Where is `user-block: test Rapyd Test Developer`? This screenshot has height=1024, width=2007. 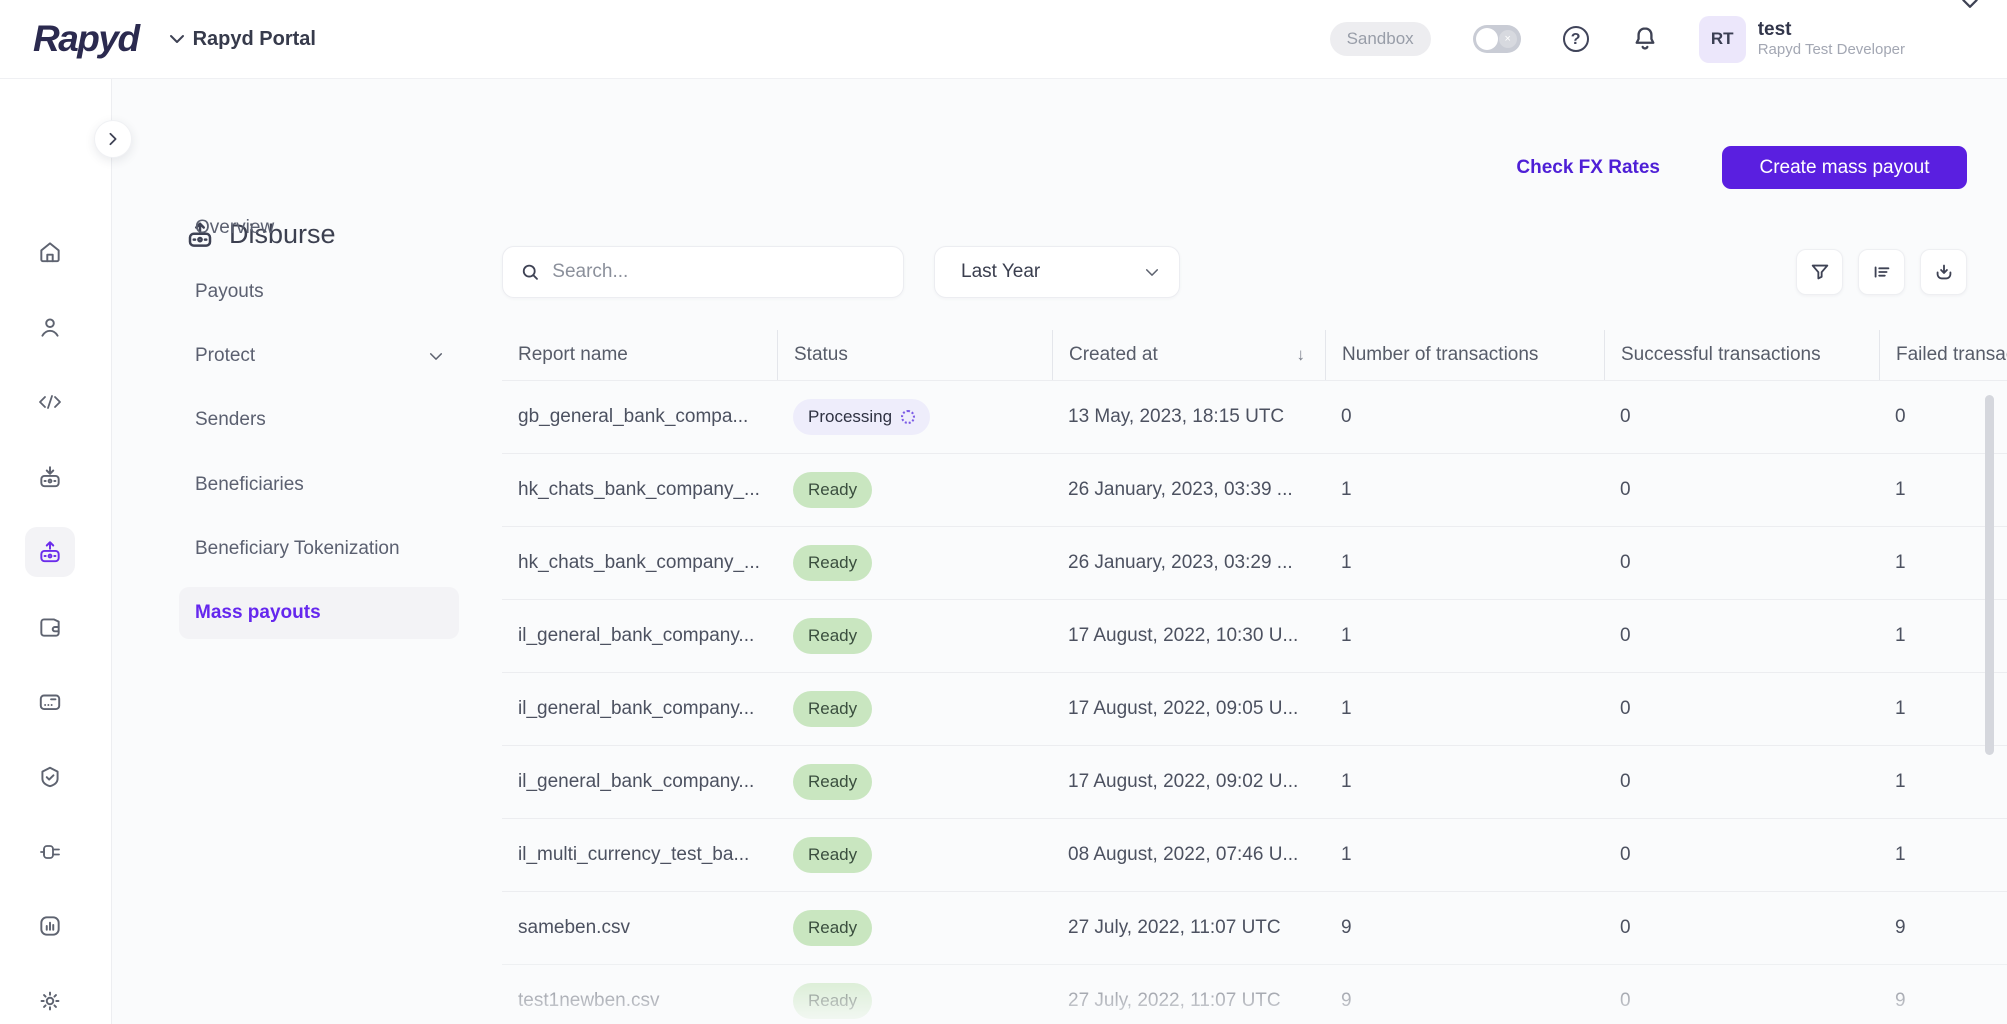 user-block: test Rapyd Test Developer is located at coordinates (1831, 39).